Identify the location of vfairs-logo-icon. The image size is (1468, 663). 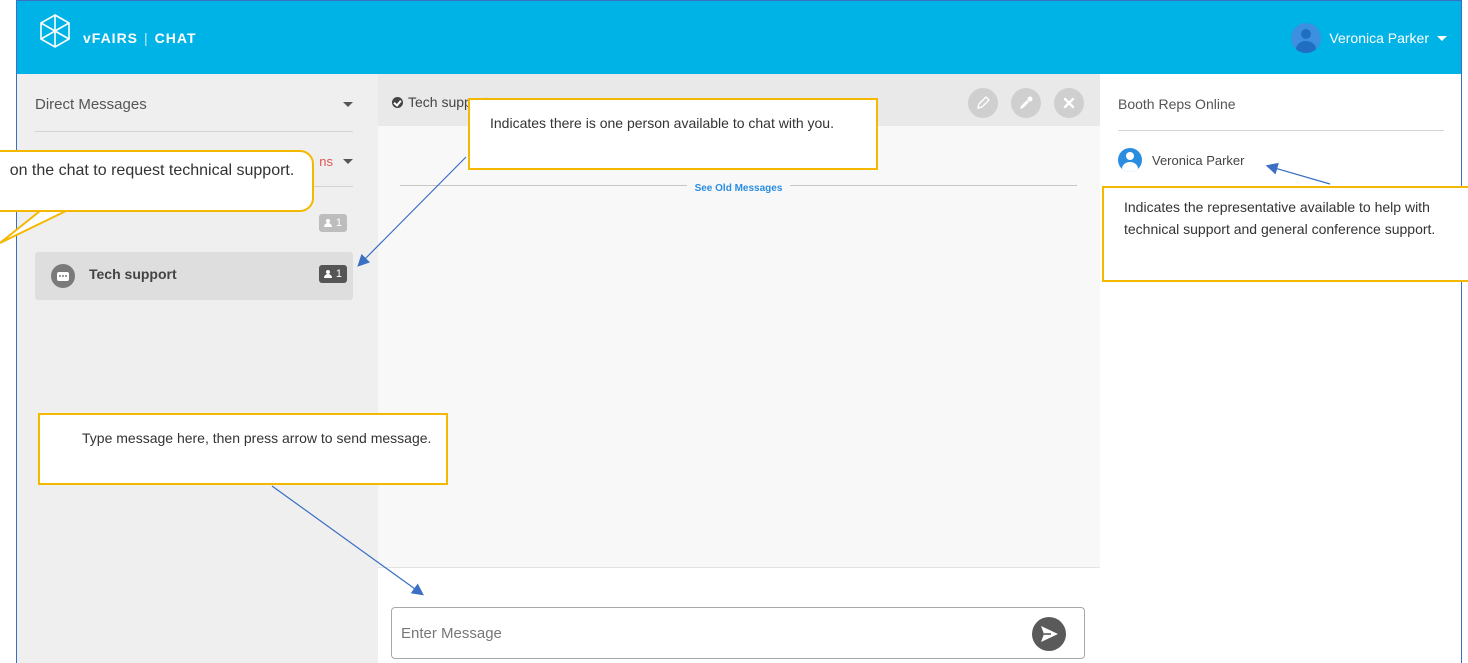
(55, 31).